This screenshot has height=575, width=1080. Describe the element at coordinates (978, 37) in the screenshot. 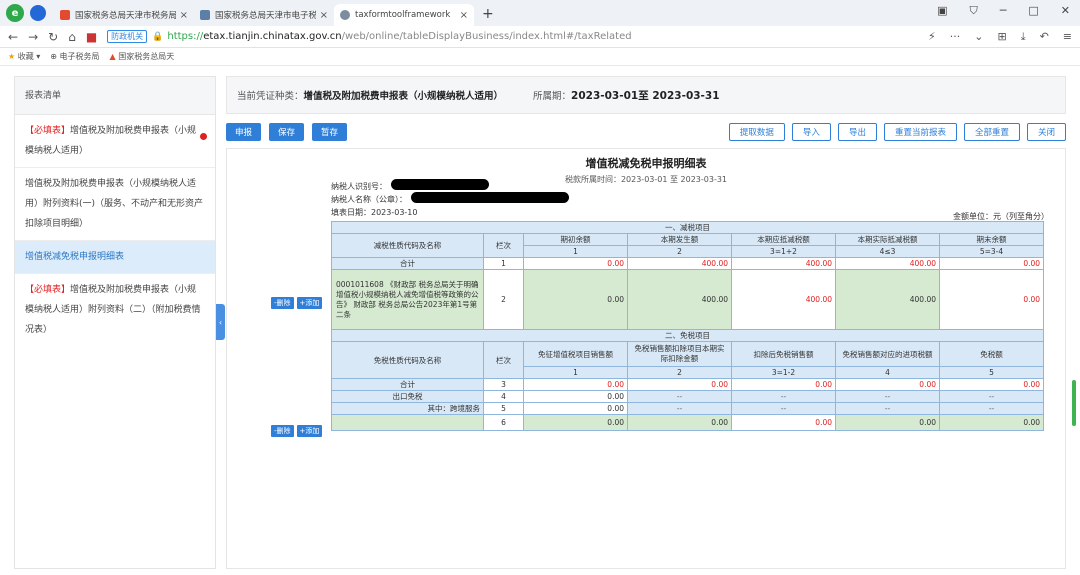

I see `chevron-down-icon: ⌄` at that location.